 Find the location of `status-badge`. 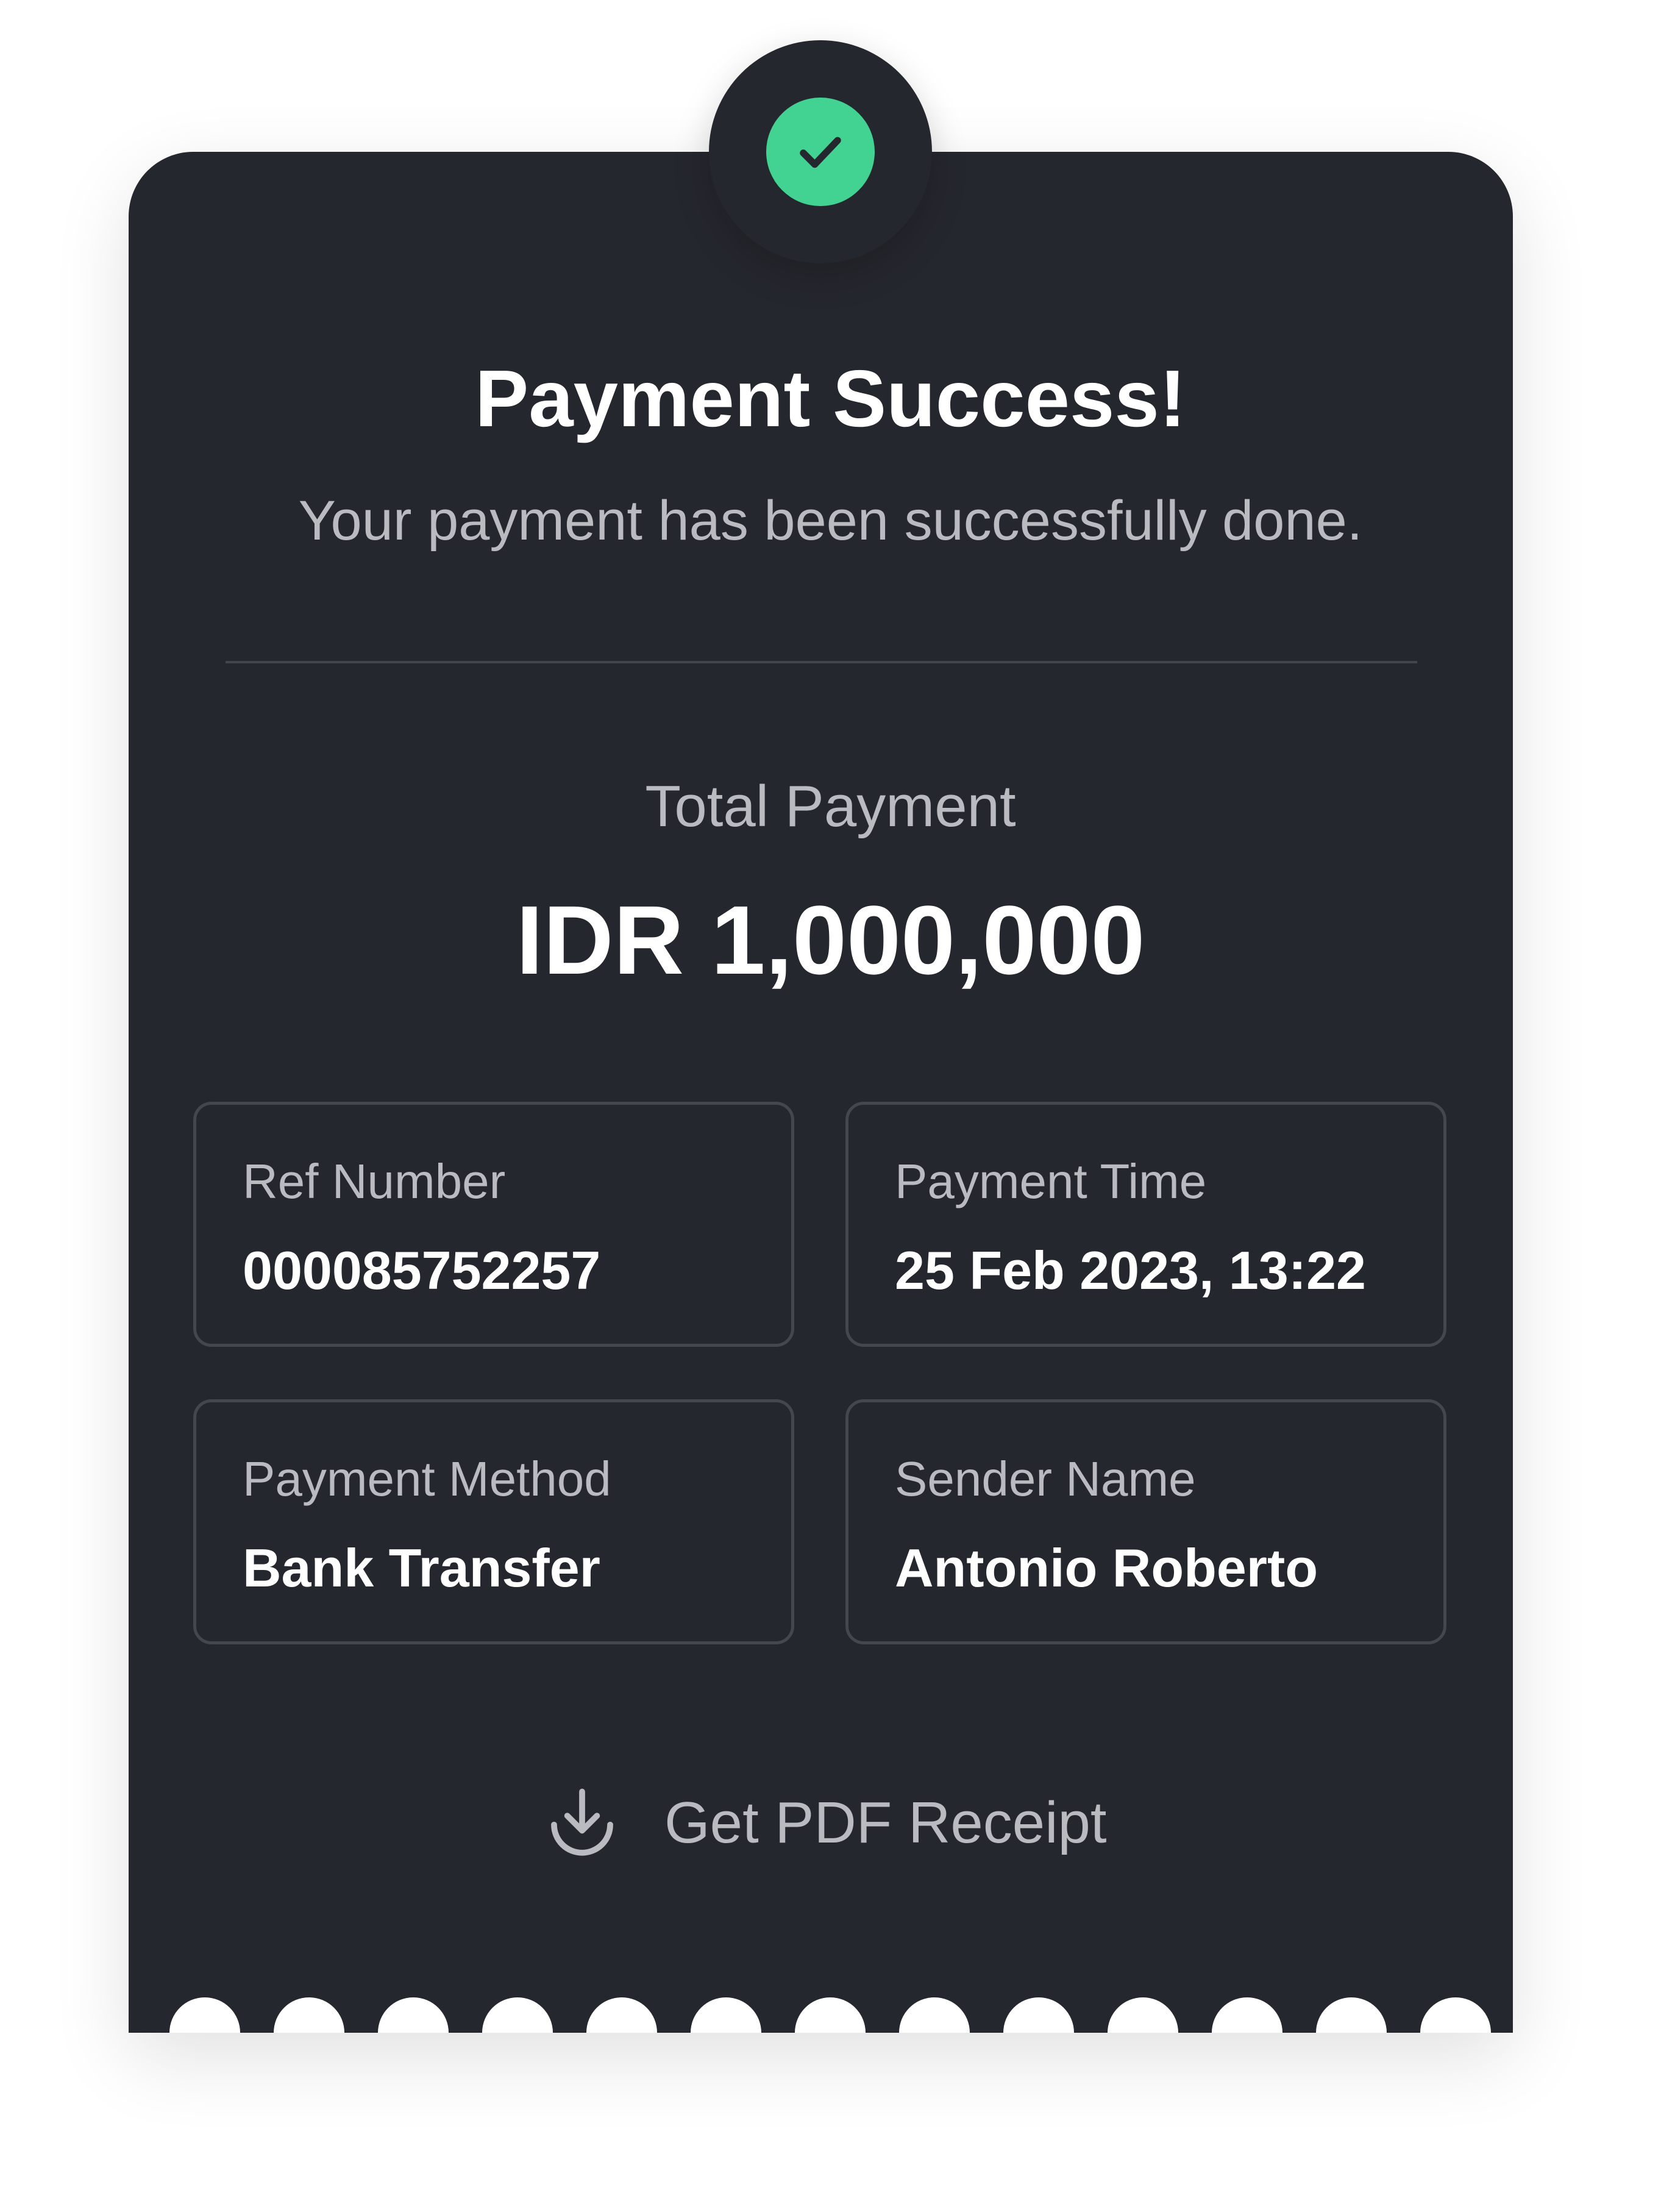

status-badge is located at coordinates (820, 152).